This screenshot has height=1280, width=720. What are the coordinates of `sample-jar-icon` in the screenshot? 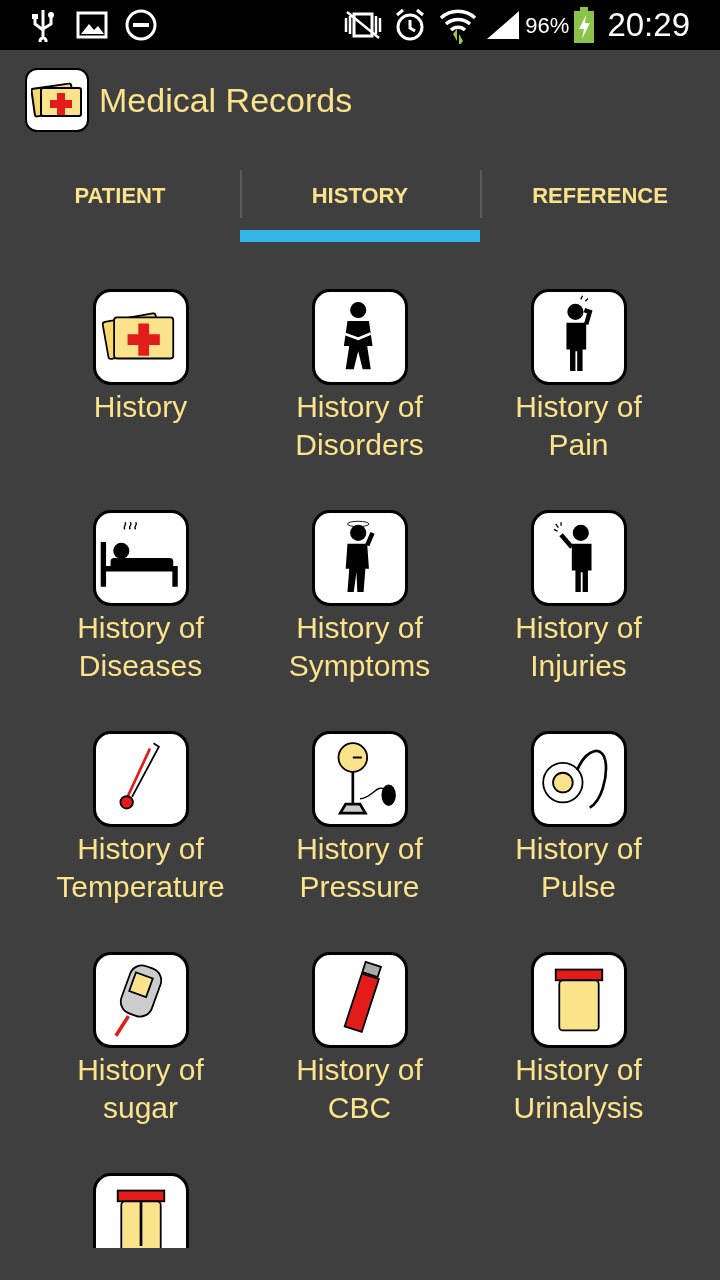 It's located at (578, 1000).